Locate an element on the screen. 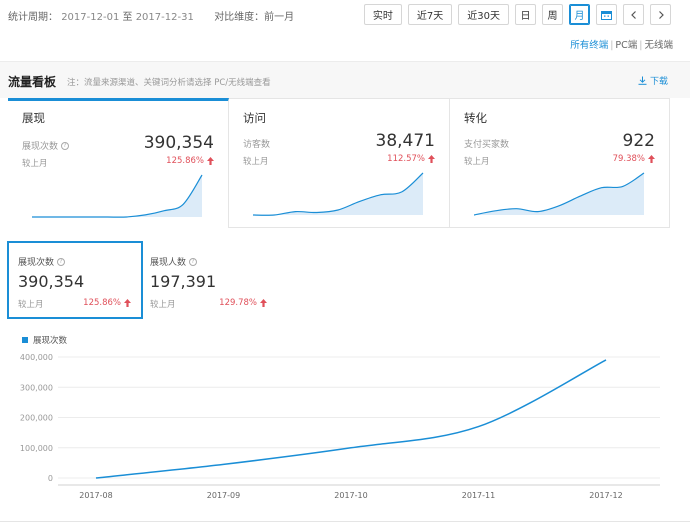  next-period-button is located at coordinates (660, 14).